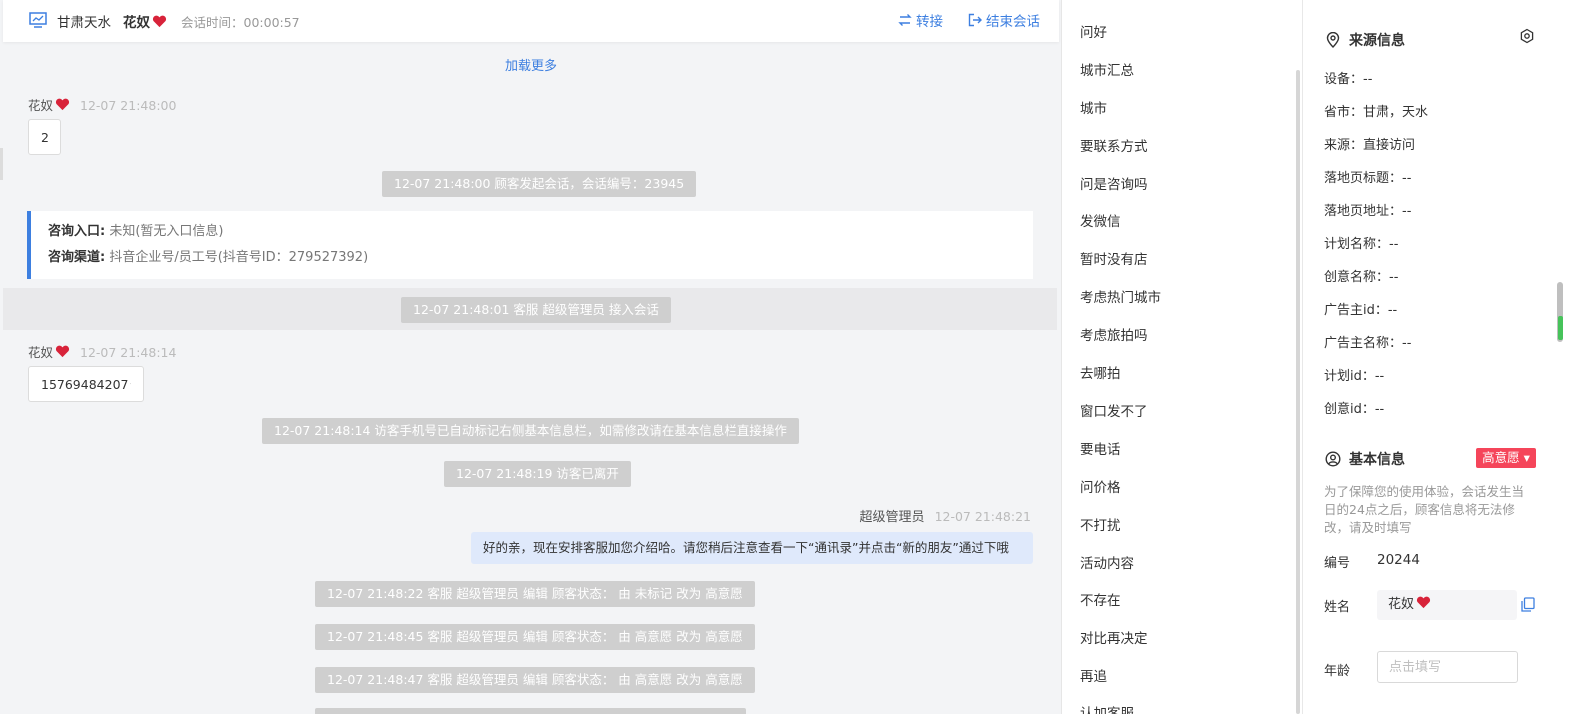 The image size is (1573, 714). Describe the element at coordinates (1377, 41) in the screenshot. I see `source-info-title-text: 来源信息` at that location.